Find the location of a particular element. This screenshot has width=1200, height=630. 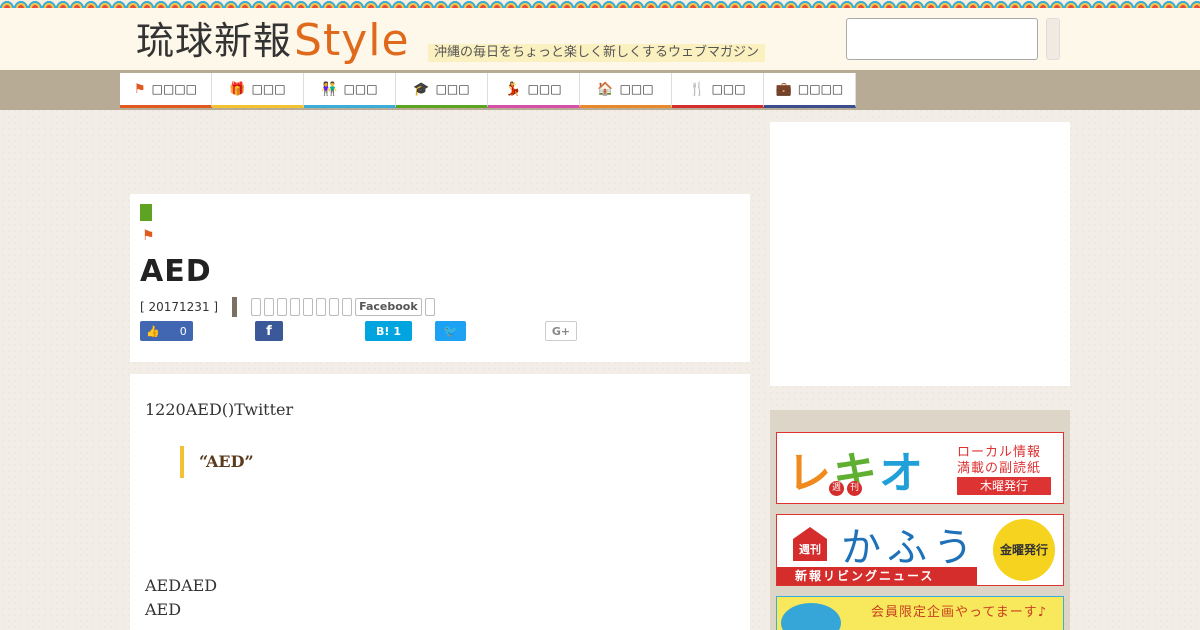

nav-item-dancer: 💃 □□□ is located at coordinates (534, 90).